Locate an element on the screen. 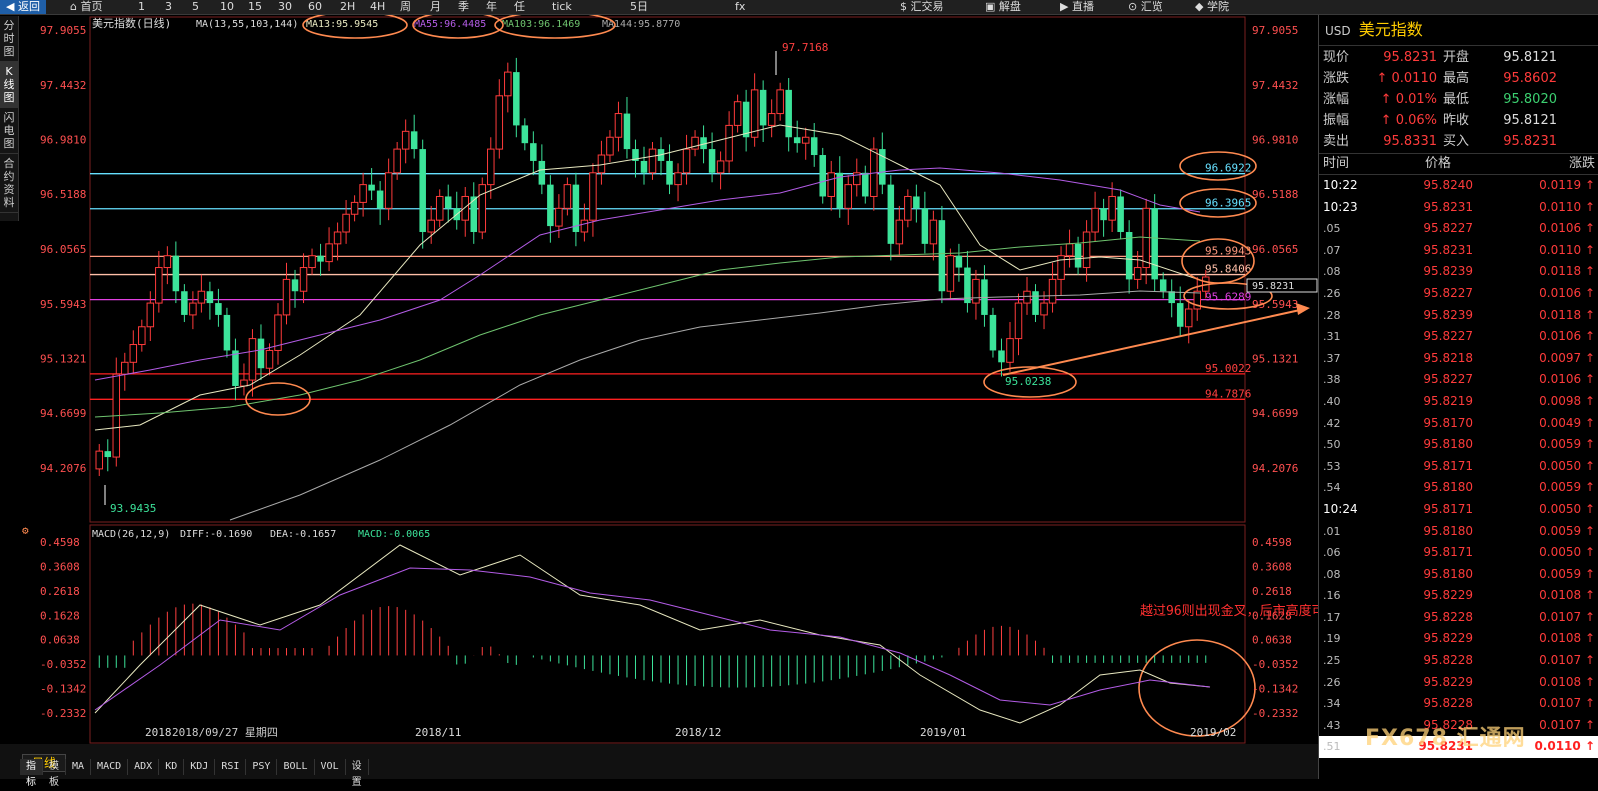 This screenshot has height=791, width=1598. watermark-logo: FX678 汇通网 is located at coordinates (1445, 738).